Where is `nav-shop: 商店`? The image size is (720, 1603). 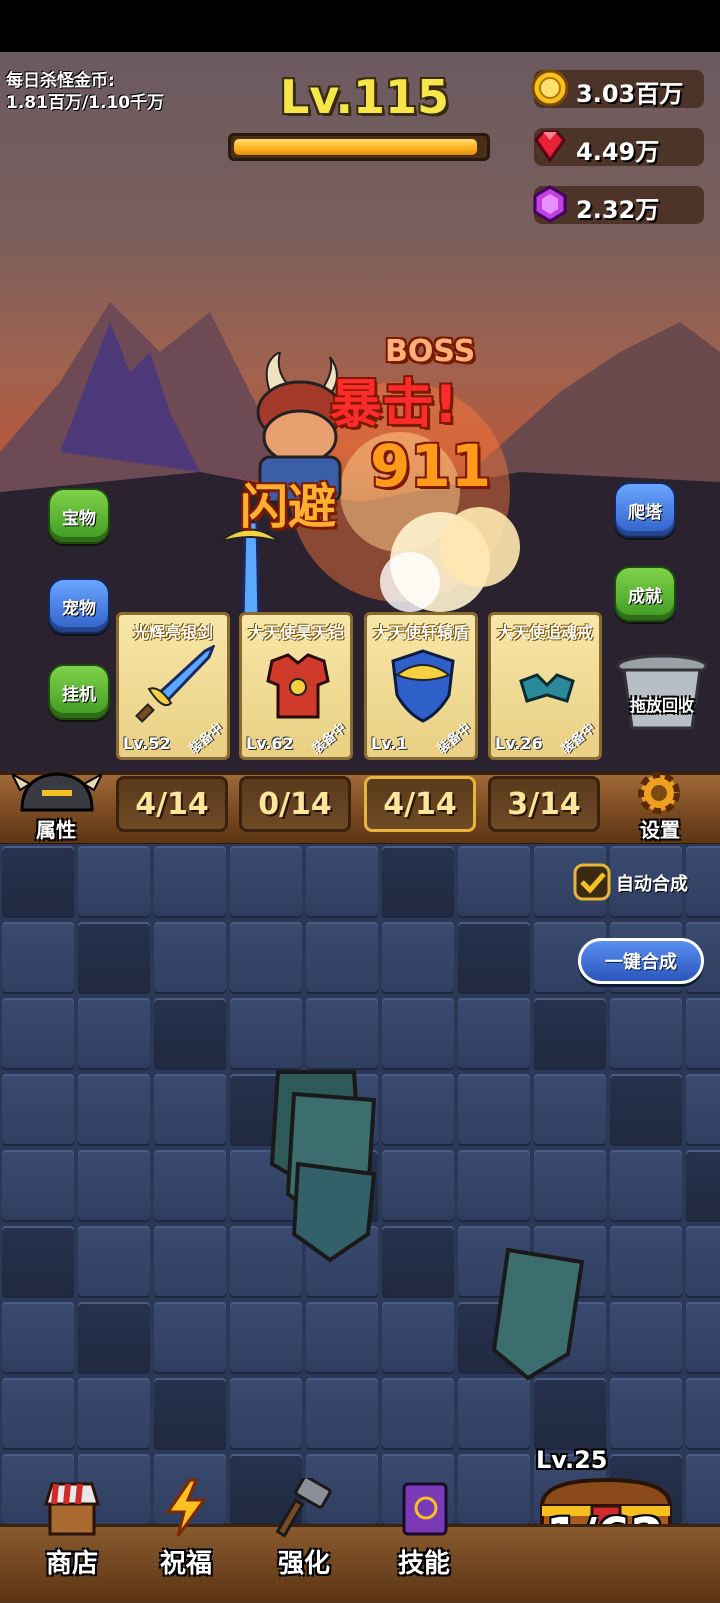 nav-shop: 商店 is located at coordinates (72, 1533).